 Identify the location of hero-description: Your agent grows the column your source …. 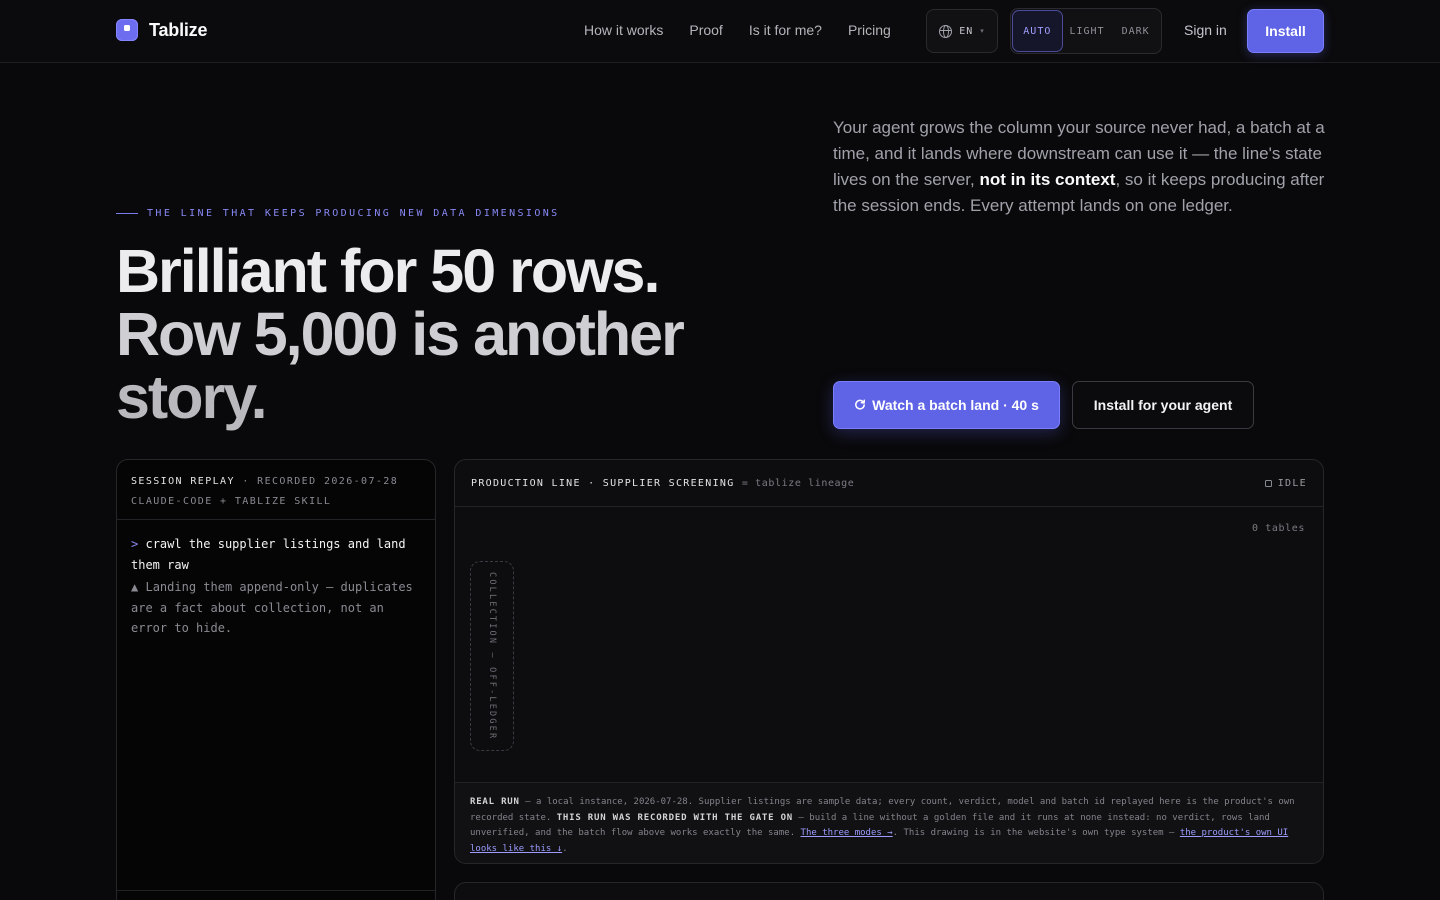
(1079, 167).